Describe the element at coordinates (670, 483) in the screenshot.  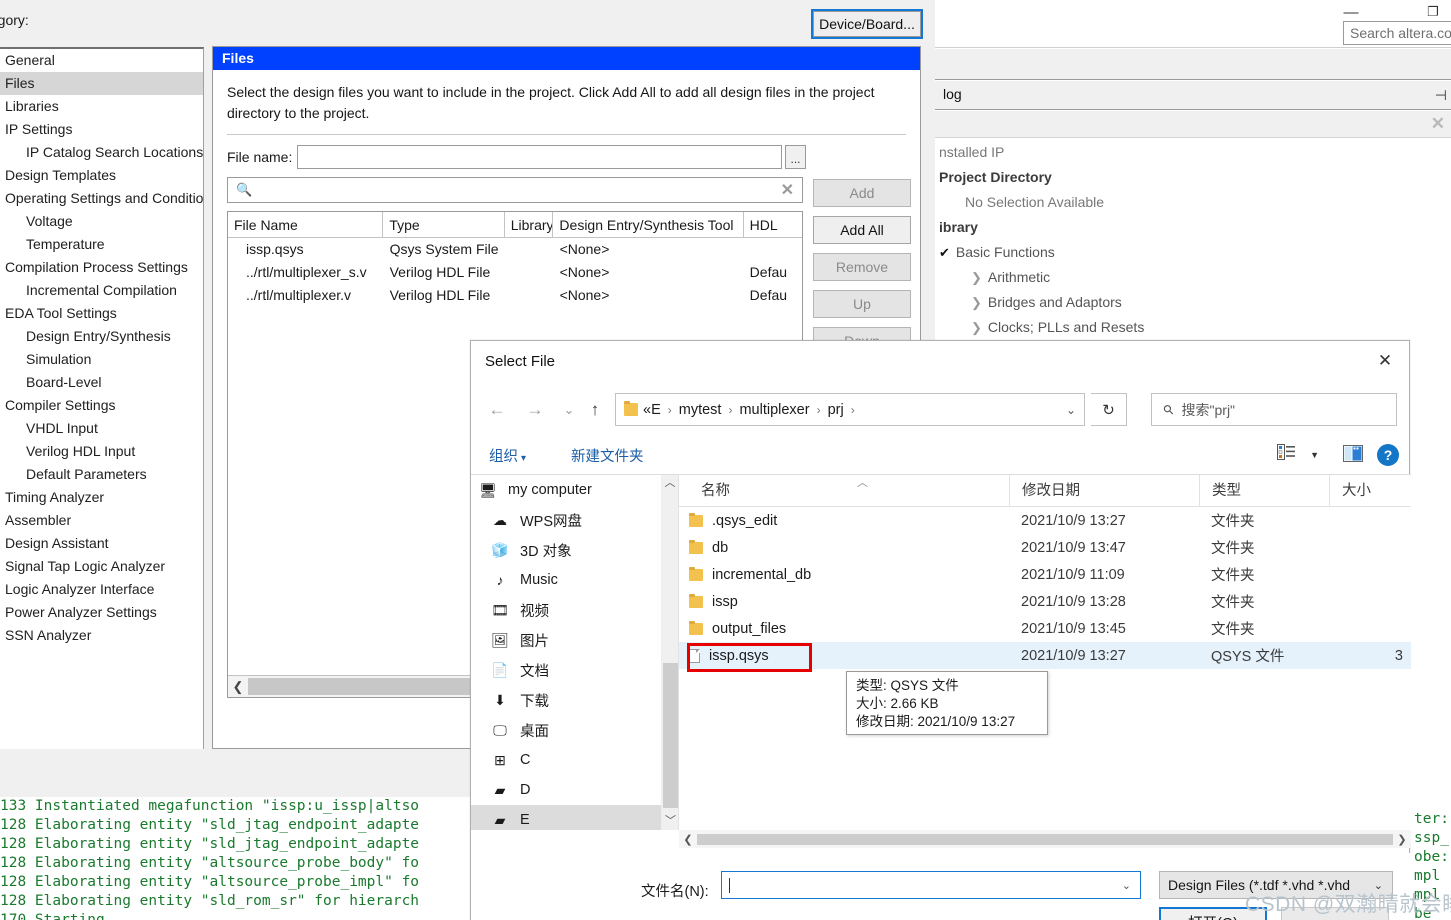
I see `scroll-up-arrow-icon: ︿` at that location.